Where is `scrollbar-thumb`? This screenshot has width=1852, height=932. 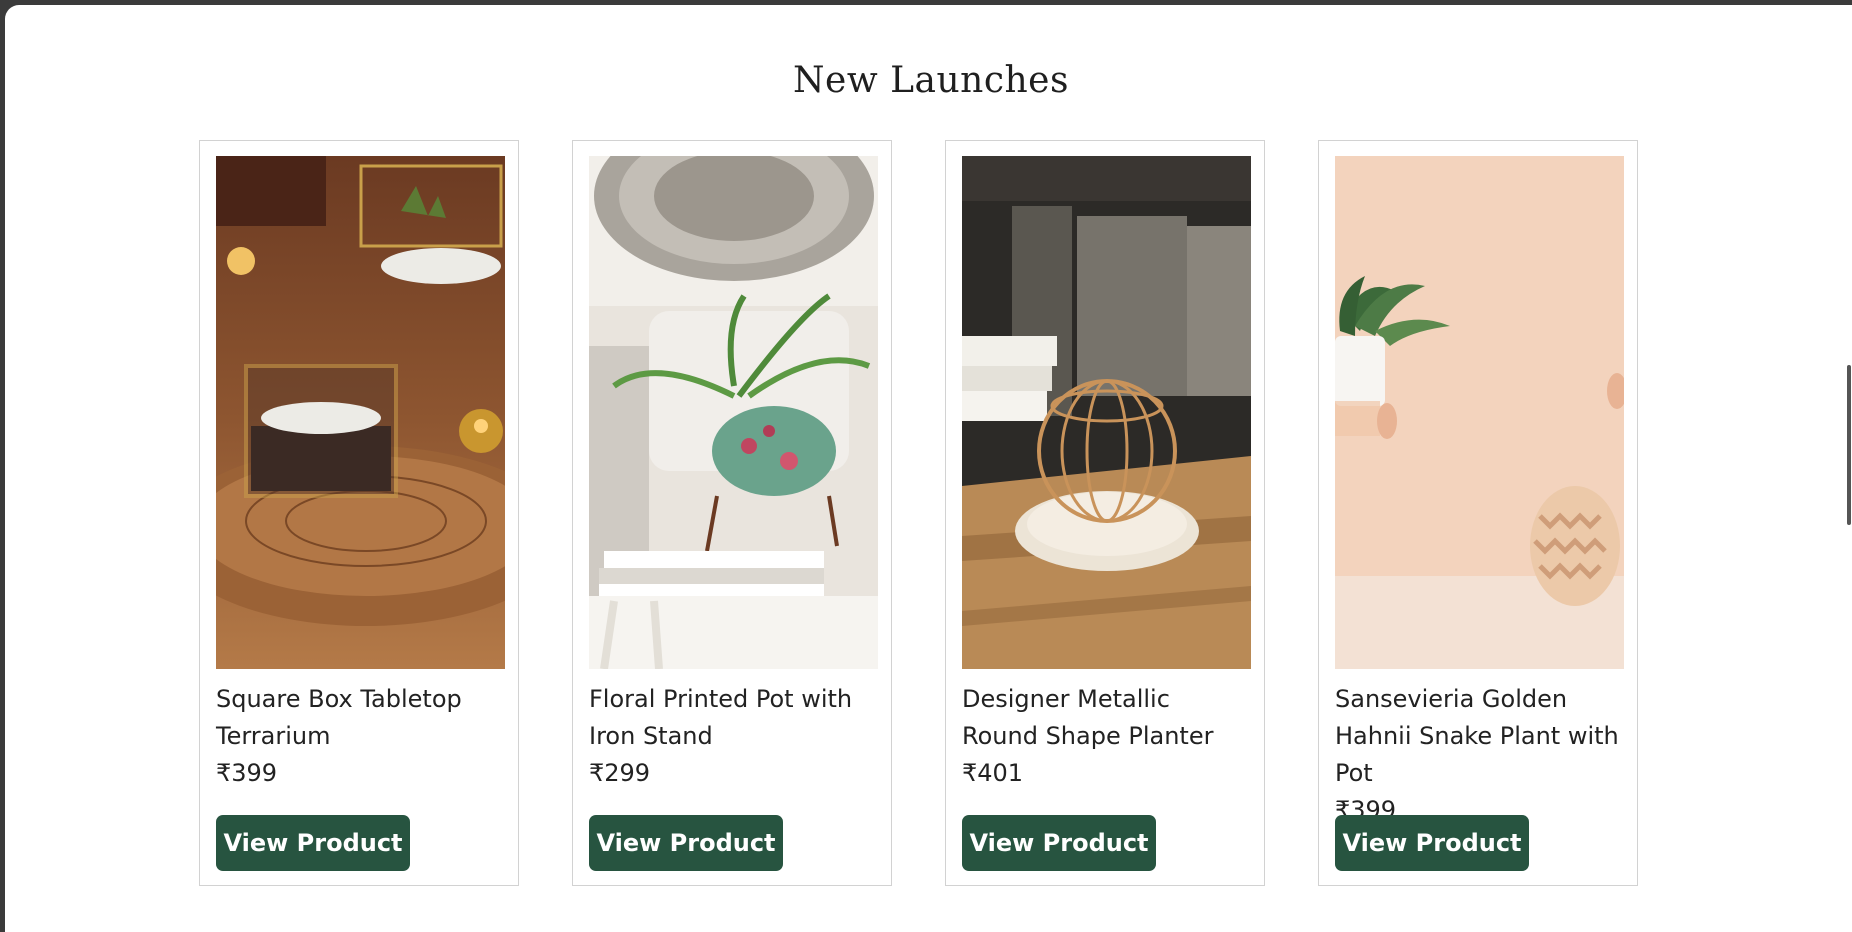
scrollbar-thumb is located at coordinates (1849, 445).